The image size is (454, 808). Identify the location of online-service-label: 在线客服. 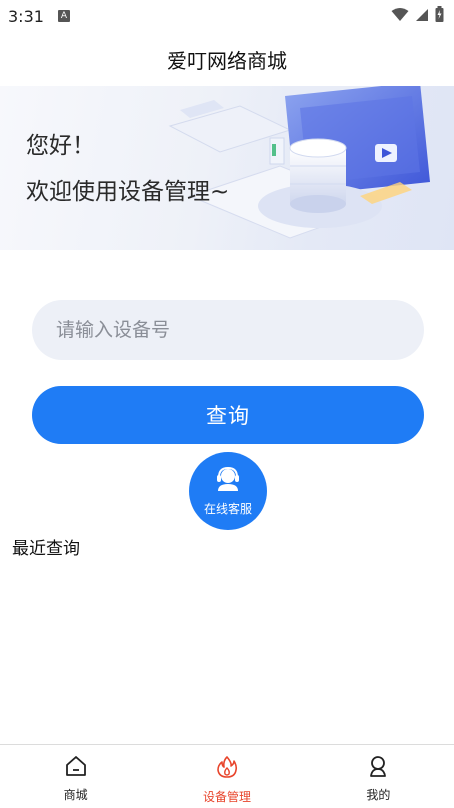
(227, 508).